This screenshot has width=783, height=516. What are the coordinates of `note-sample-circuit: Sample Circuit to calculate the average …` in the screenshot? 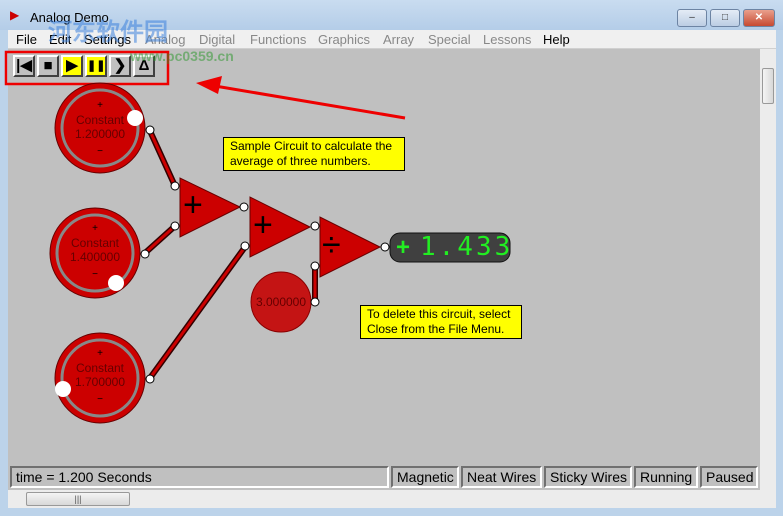 It's located at (314, 154).